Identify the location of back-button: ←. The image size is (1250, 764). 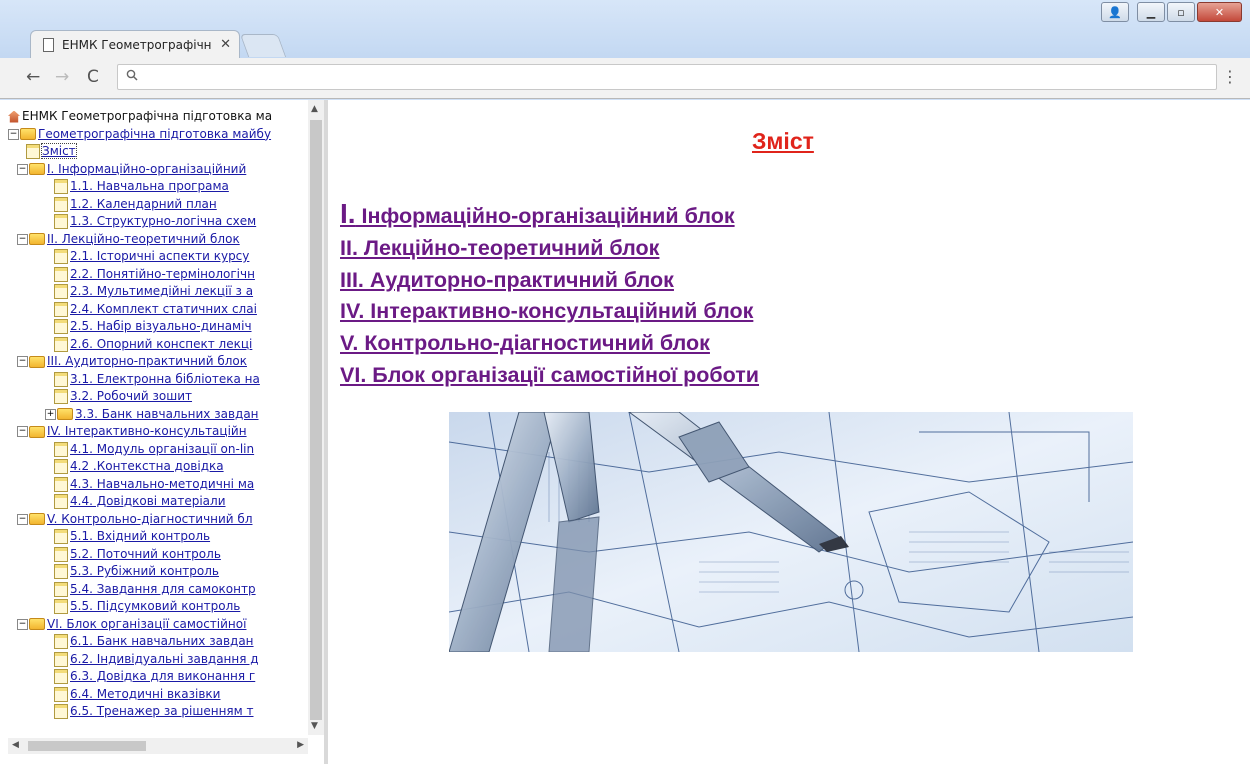
(33, 77).